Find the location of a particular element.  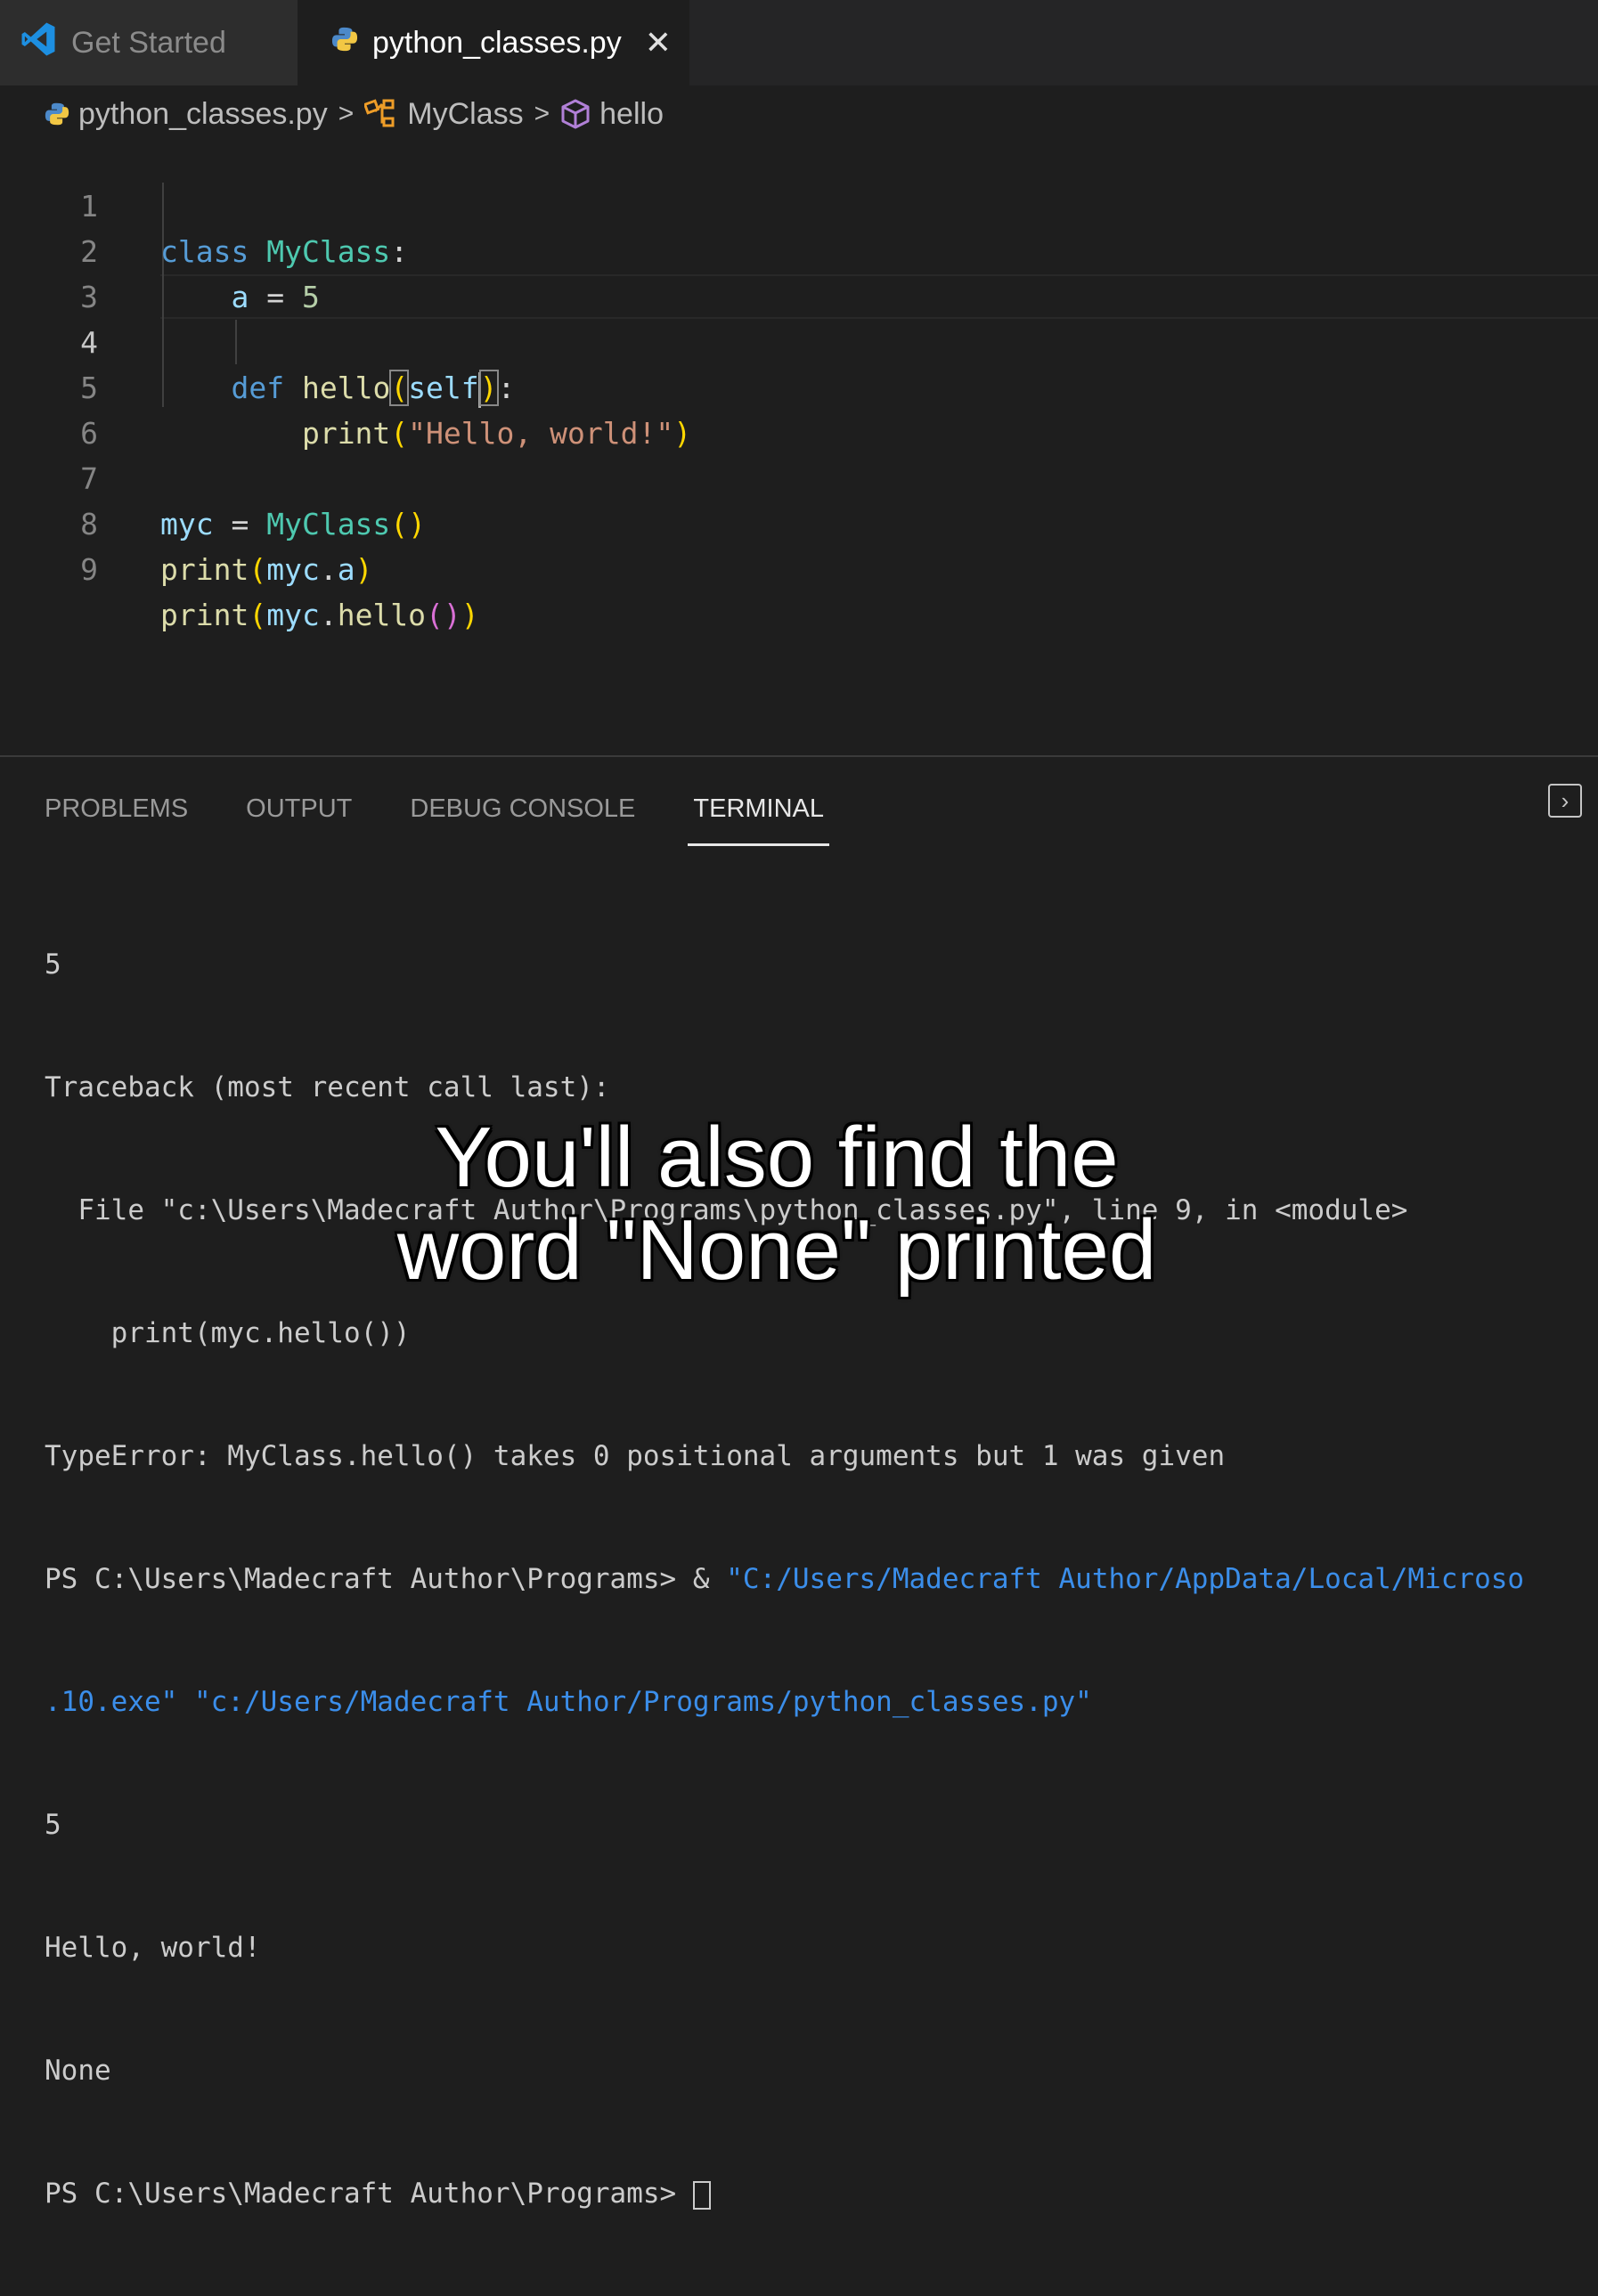

line-number: 9 is located at coordinates (89, 569).